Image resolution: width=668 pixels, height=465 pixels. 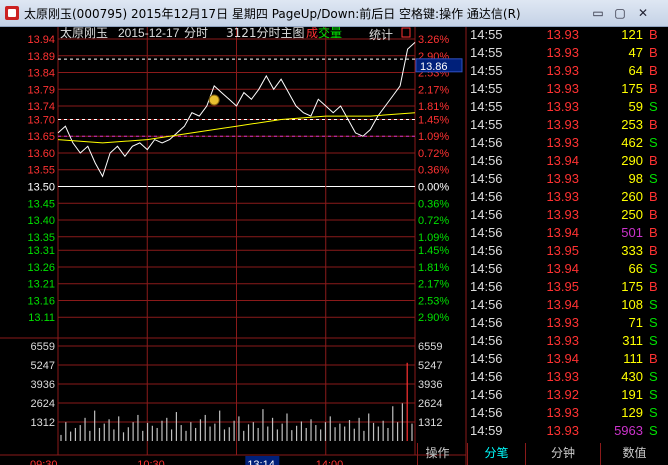 What do you see at coordinates (620, 13) in the screenshot?
I see `maximize-icon: ▢` at bounding box center [620, 13].